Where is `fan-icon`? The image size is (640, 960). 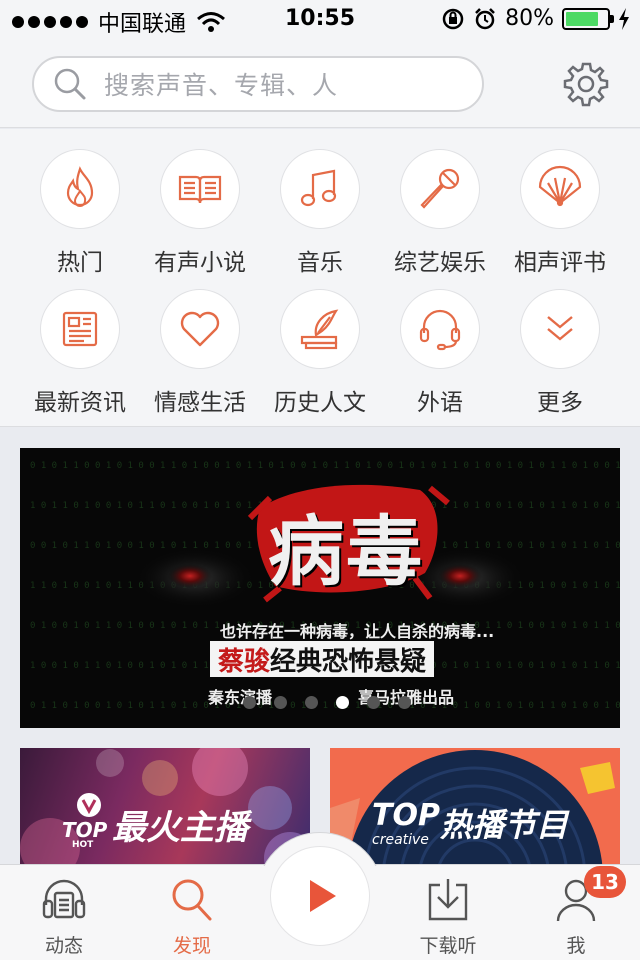
fan-icon is located at coordinates (560, 186).